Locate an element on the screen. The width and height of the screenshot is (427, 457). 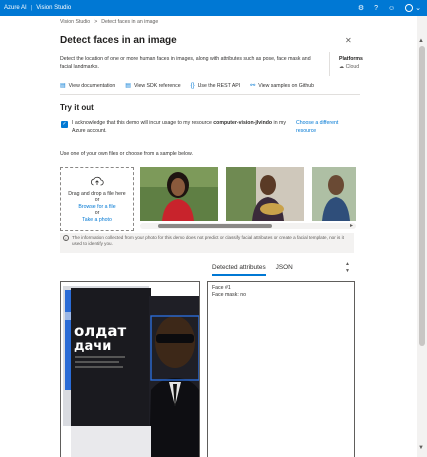
sample-image-woman is located at coordinates (179, 194).